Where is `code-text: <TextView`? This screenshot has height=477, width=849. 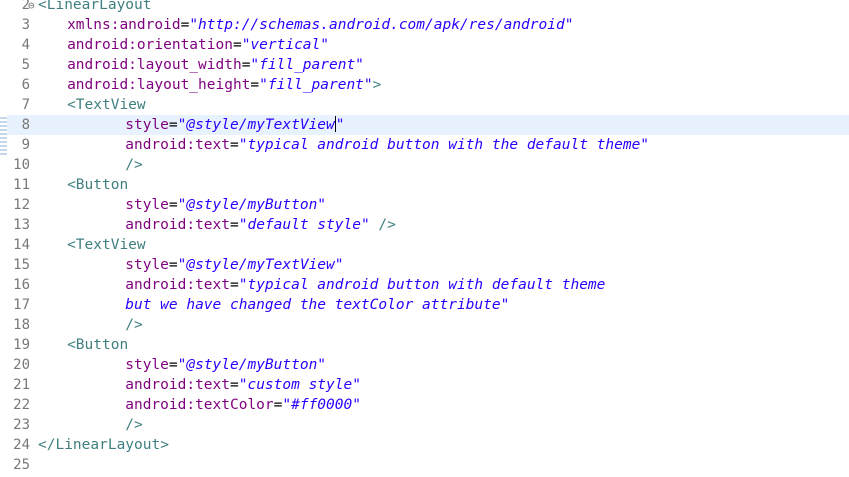
code-text: <TextView is located at coordinates (92, 245).